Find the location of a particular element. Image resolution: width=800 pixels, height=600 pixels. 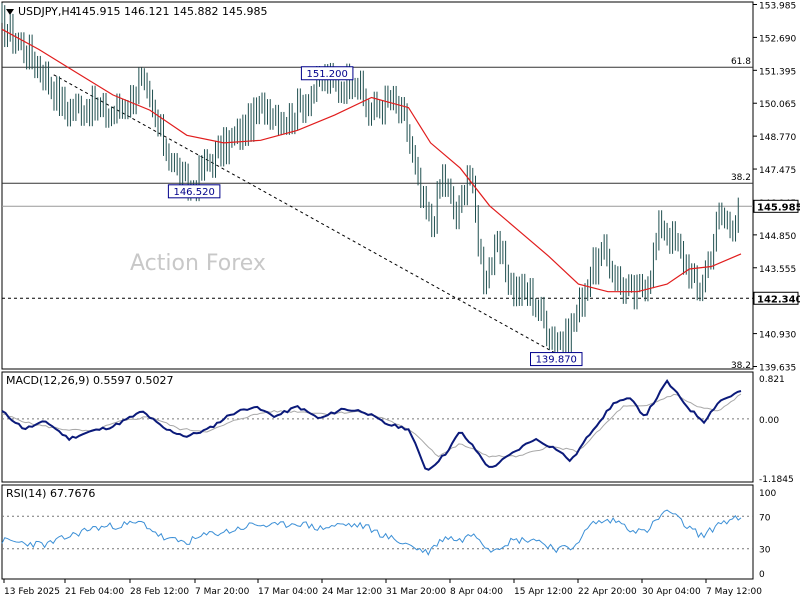

rsi-y-tick-label: 70 is located at coordinates (765, 518).